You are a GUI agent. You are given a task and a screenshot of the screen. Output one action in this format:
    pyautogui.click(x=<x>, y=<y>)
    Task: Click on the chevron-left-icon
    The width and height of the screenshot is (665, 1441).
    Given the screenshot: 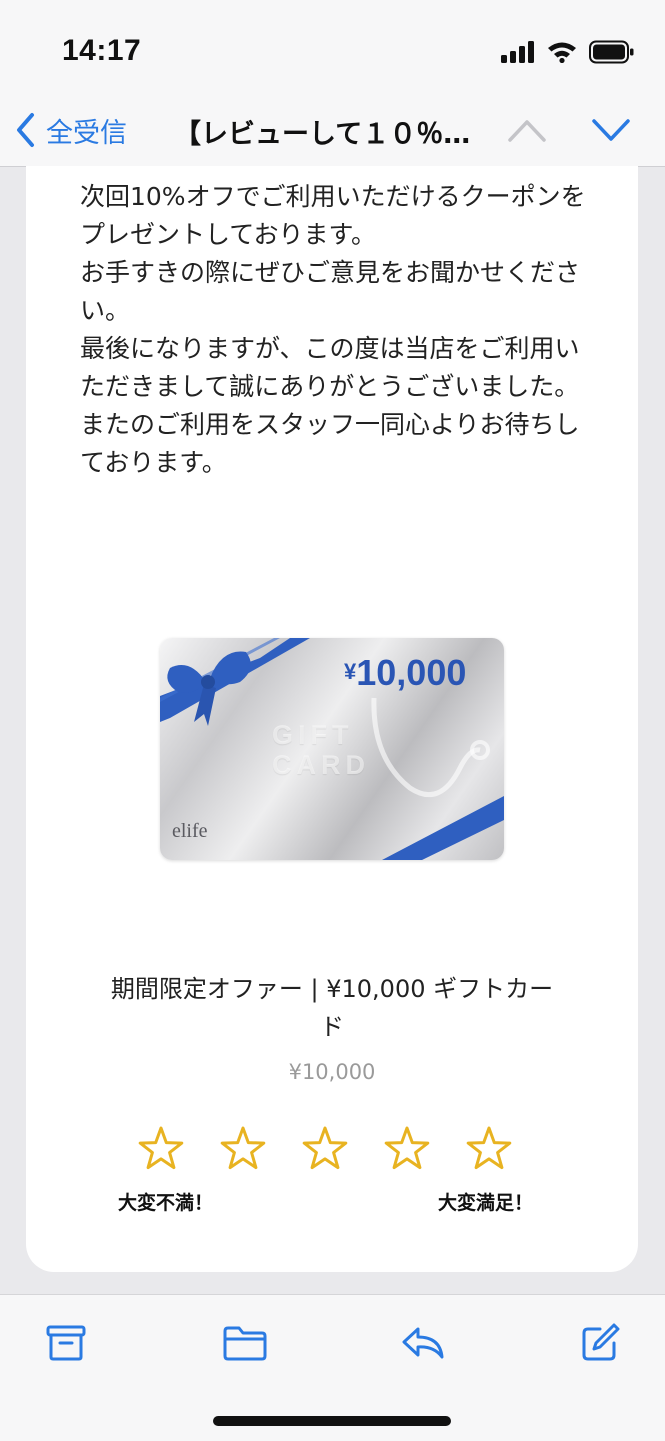 What is the action you would take?
    pyautogui.click(x=25, y=130)
    